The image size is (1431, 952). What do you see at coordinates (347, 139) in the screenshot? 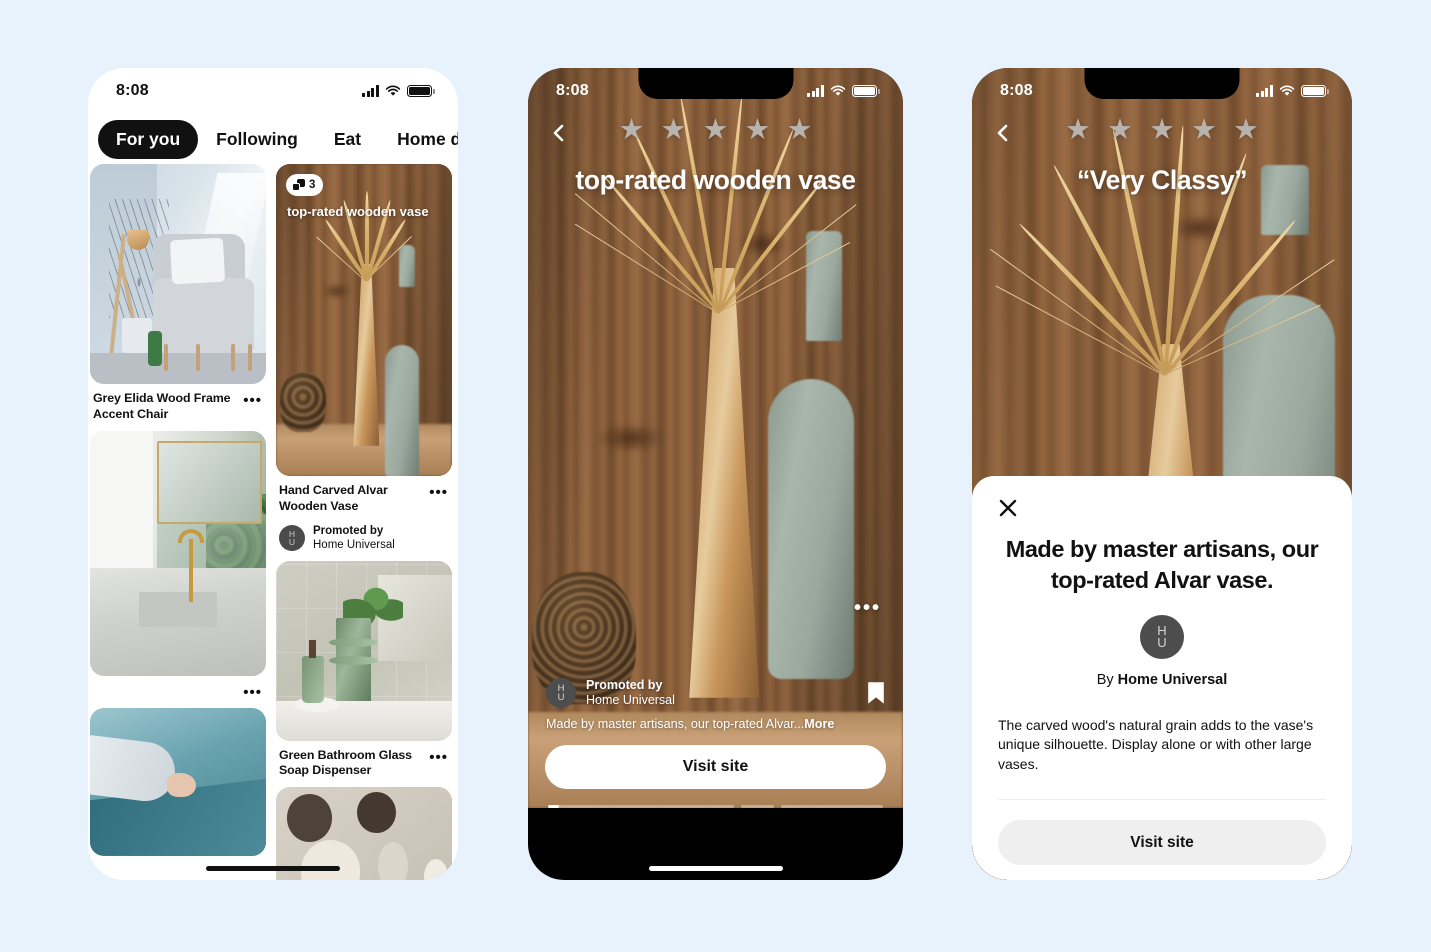
I see `tab-eat: Eat` at bounding box center [347, 139].